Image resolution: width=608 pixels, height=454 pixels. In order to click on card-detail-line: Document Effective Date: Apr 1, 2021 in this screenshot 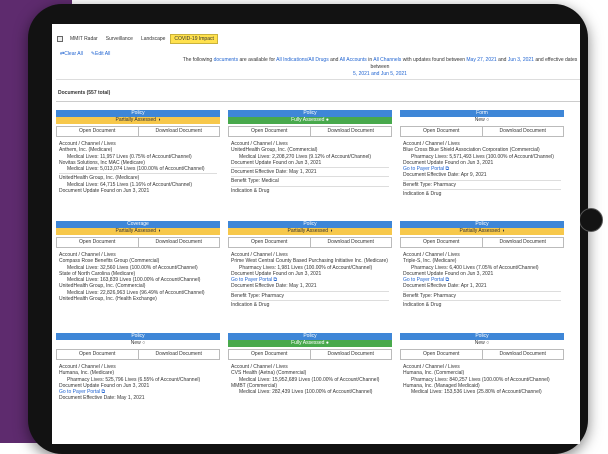, I will do `click(445, 286)`.